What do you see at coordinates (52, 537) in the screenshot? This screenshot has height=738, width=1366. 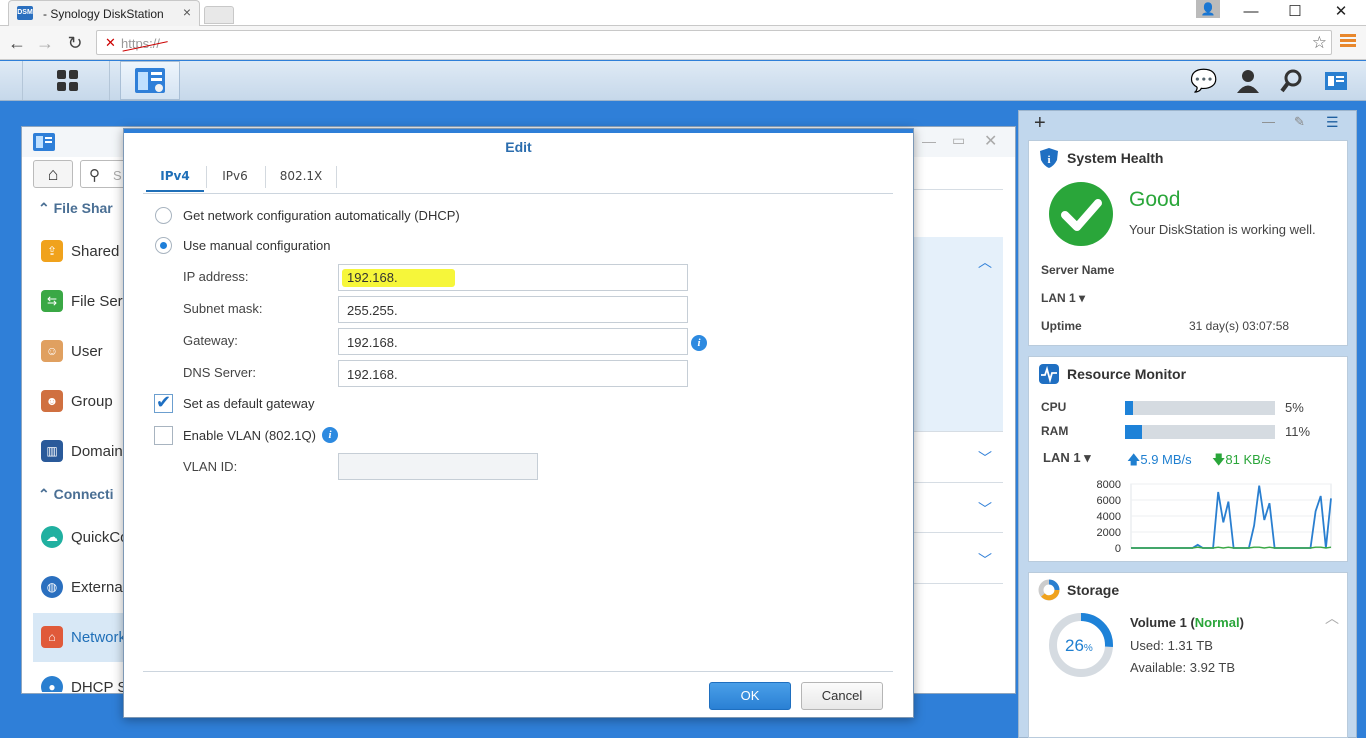 I see `quickconnect-icon: ☁` at bounding box center [52, 537].